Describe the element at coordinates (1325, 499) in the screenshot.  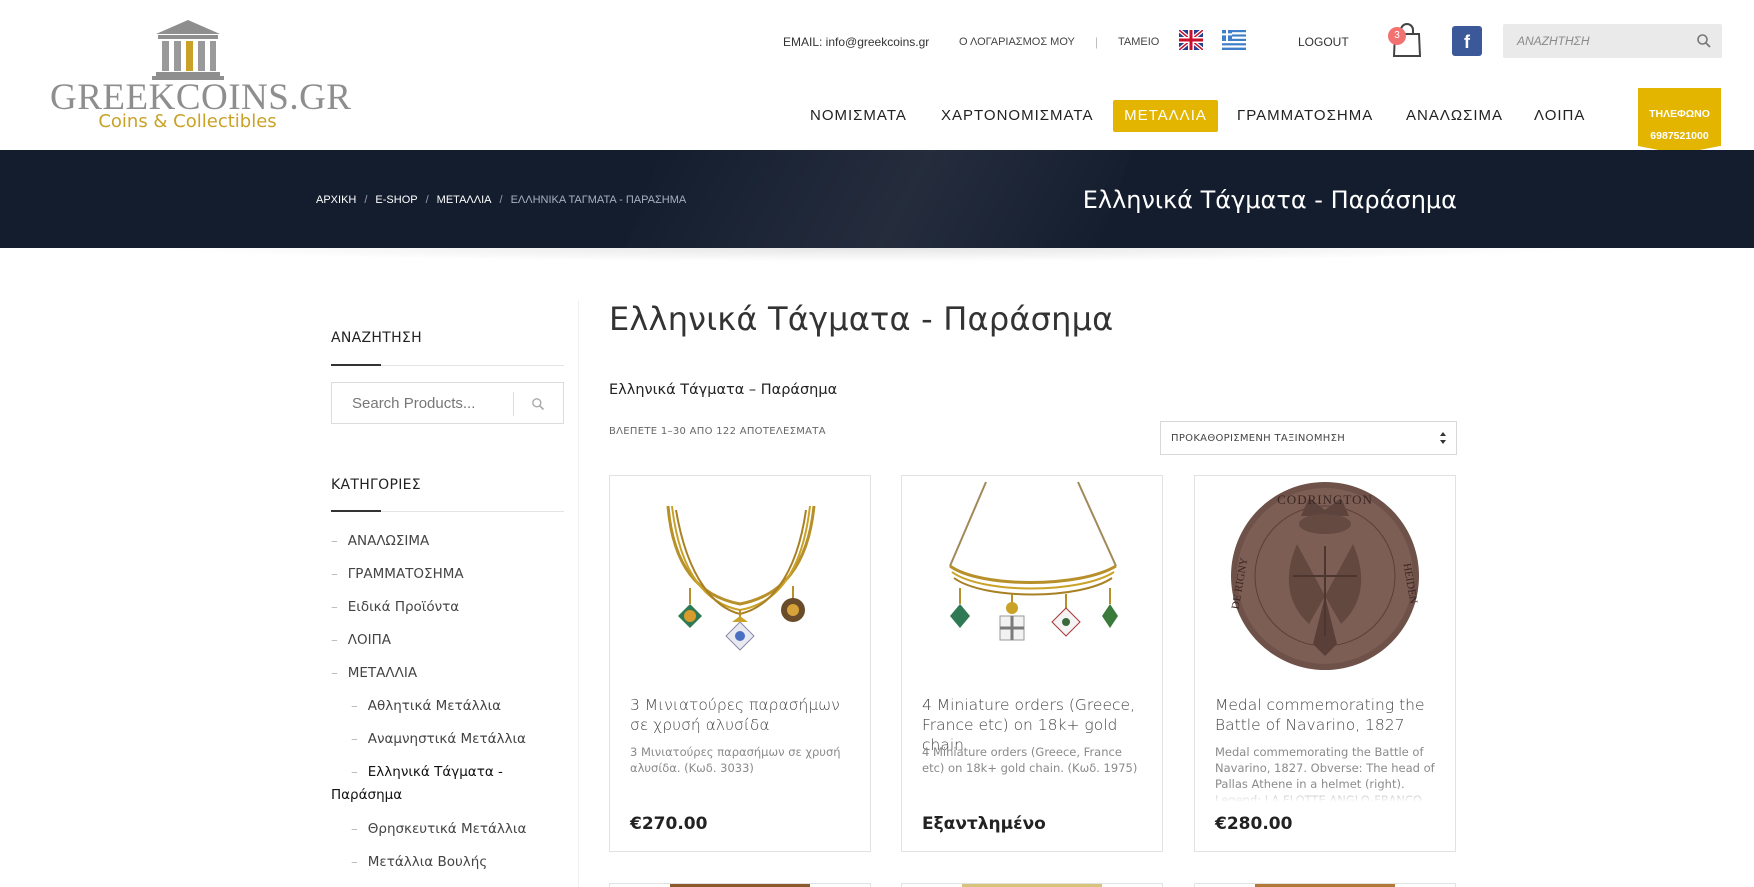
I see `coin-legend-top: CODRINGTON` at that location.